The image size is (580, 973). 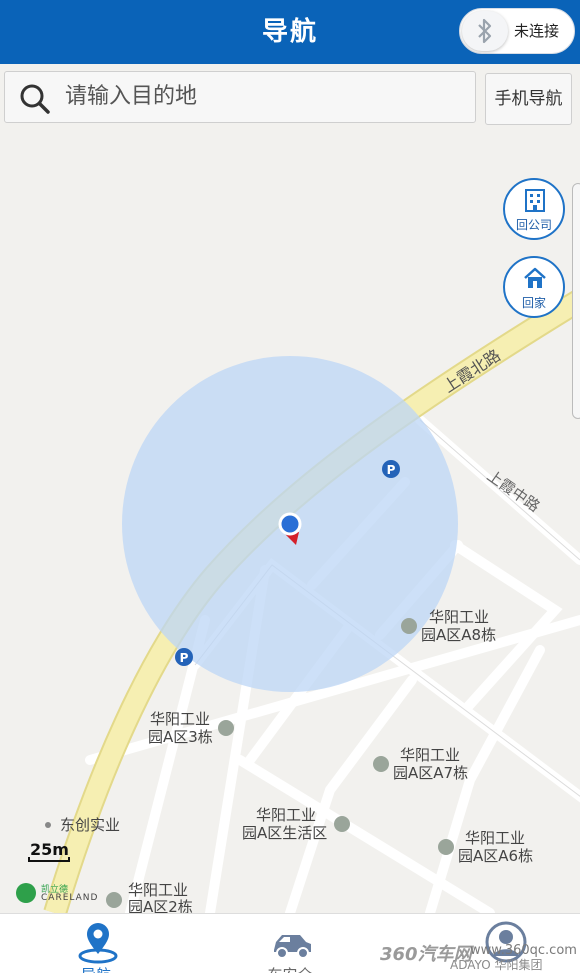 I want to click on poi-a7: 华阳工业 园A区A7栋, so click(x=420, y=764).